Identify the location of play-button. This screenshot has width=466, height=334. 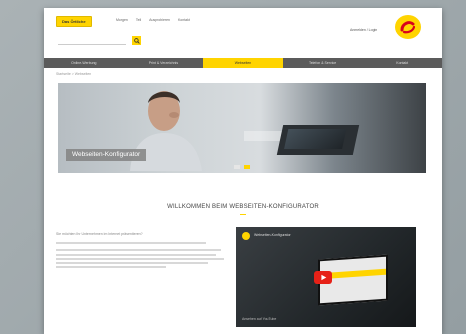
(323, 277).